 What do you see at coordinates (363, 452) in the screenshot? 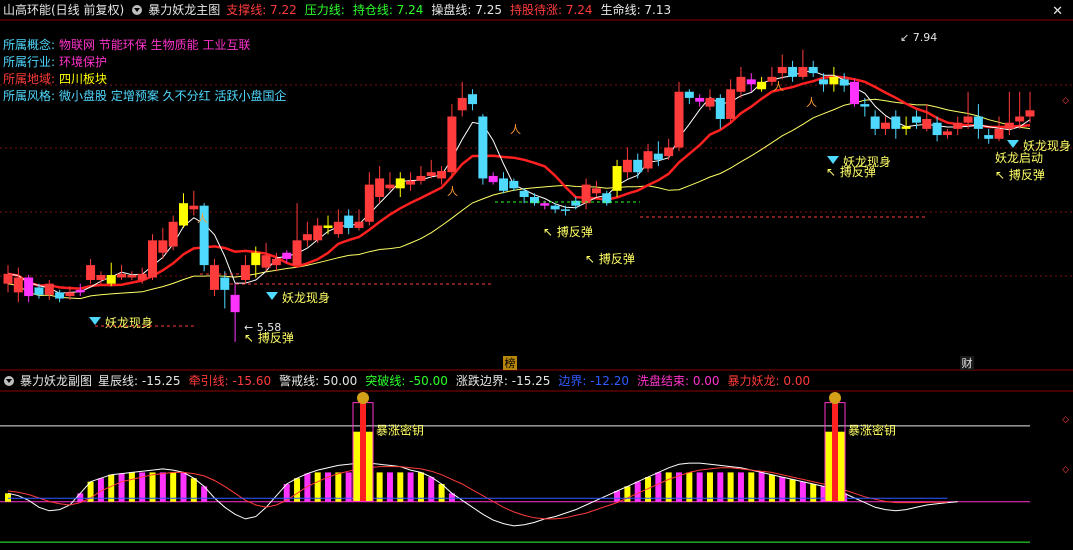
I see `signal-bar` at bounding box center [363, 452].